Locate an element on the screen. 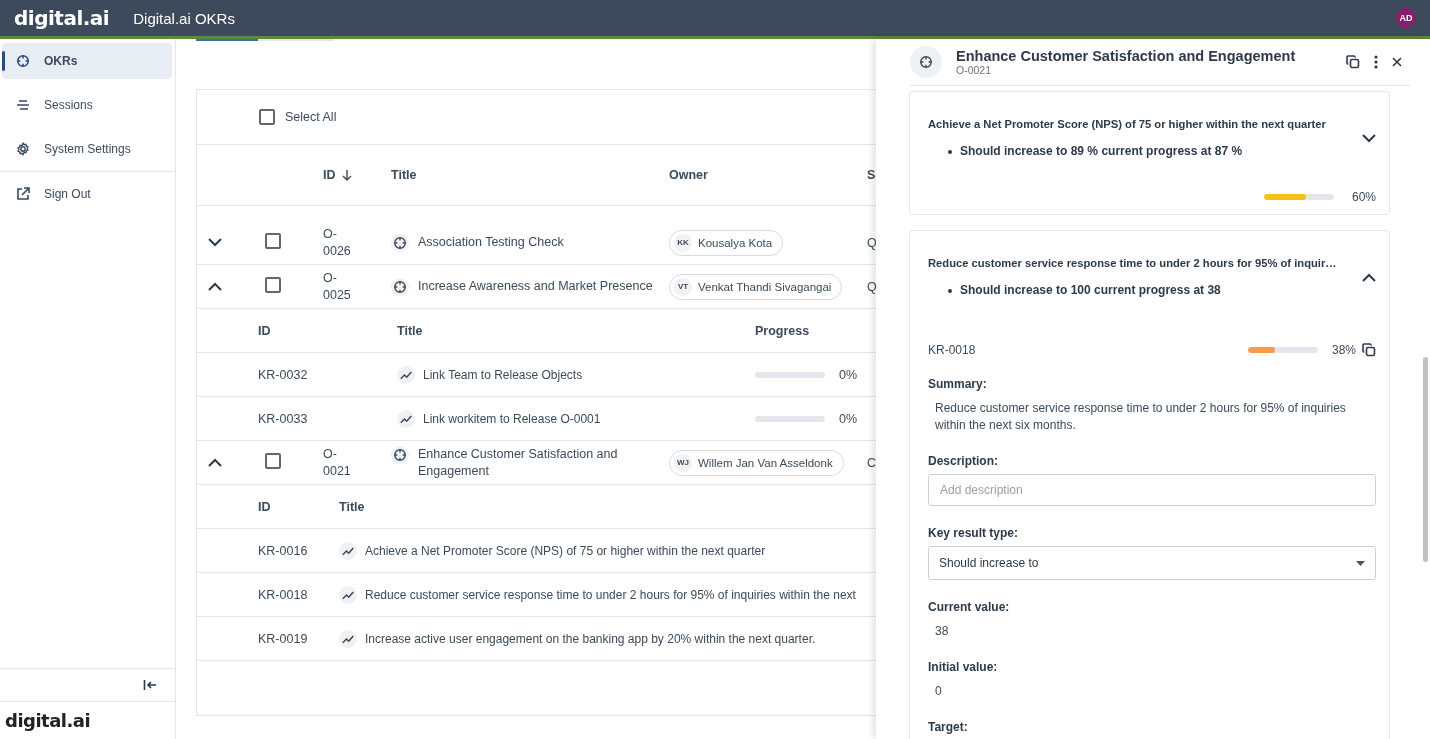 This screenshot has width=1430, height=739. field-label: Initial value: is located at coordinates (963, 667).